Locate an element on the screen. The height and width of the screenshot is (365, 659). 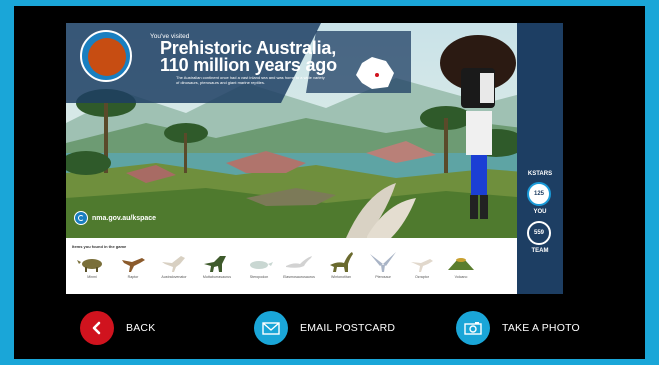
kspace-url: nma.gov.au/kspace is located at coordinates (115, 218).